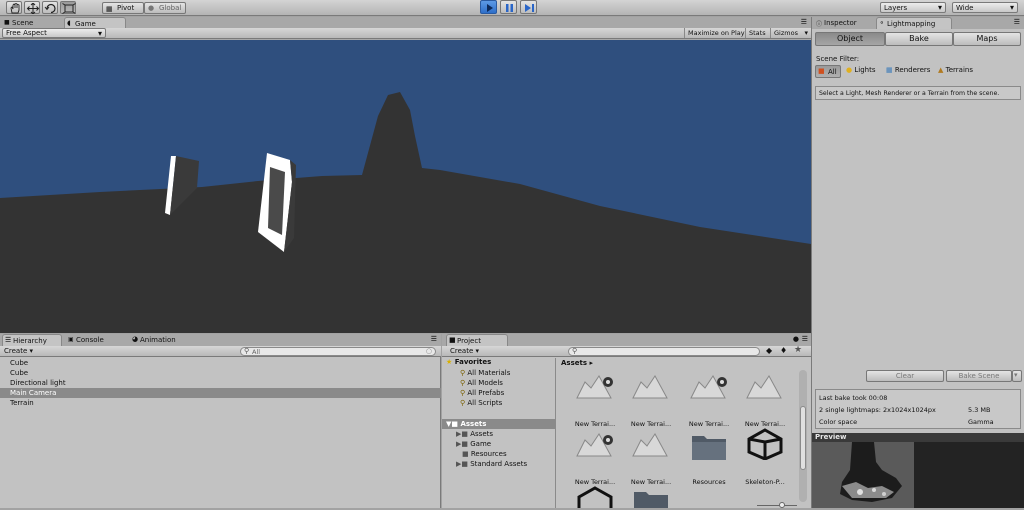 This screenshot has height=510, width=1024. I want to click on filter-by-type-icon: ◆, so click(769, 350).